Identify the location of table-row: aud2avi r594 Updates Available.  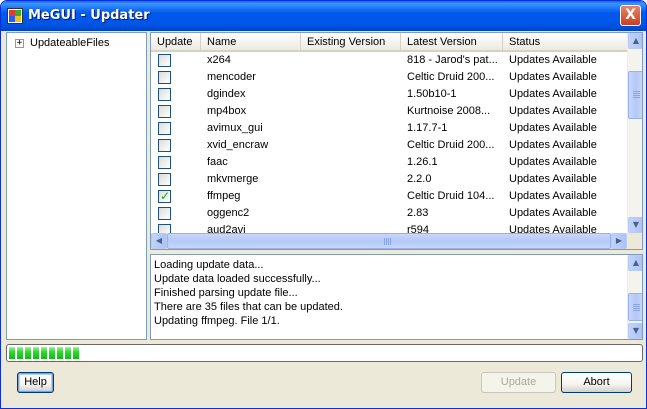
(389, 227).